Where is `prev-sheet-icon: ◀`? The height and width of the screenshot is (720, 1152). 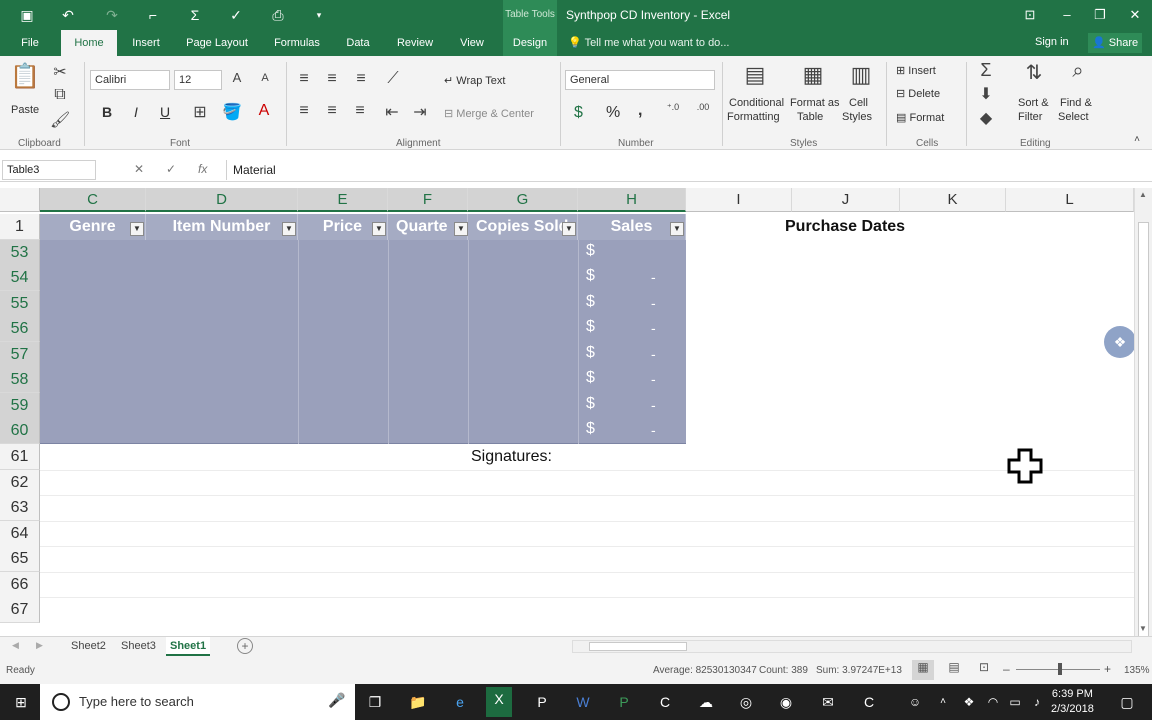 prev-sheet-icon: ◀ is located at coordinates (15, 645).